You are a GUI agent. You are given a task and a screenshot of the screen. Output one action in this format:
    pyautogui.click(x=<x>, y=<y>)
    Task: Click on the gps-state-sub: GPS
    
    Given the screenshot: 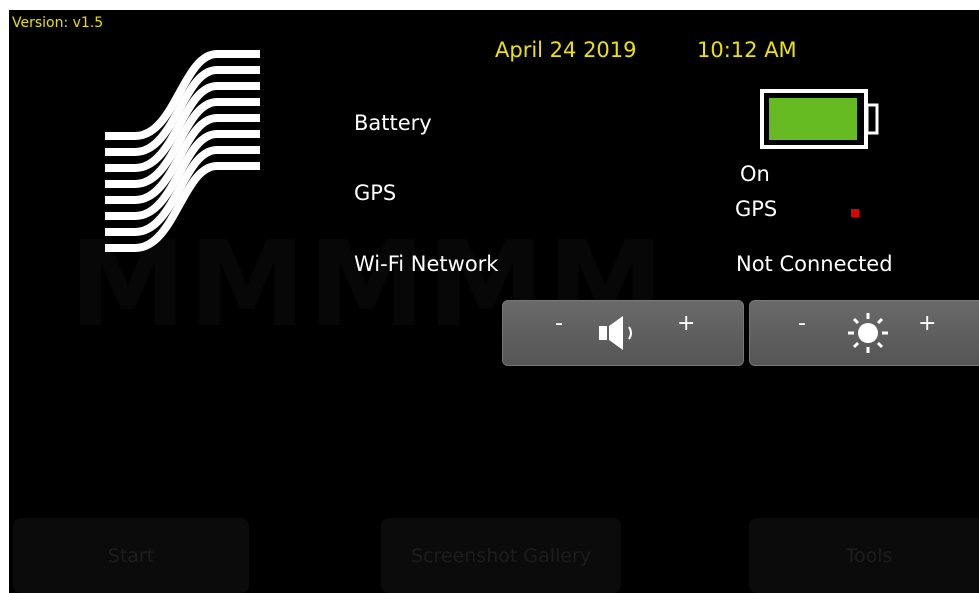 What is the action you would take?
    pyautogui.click(x=756, y=209)
    